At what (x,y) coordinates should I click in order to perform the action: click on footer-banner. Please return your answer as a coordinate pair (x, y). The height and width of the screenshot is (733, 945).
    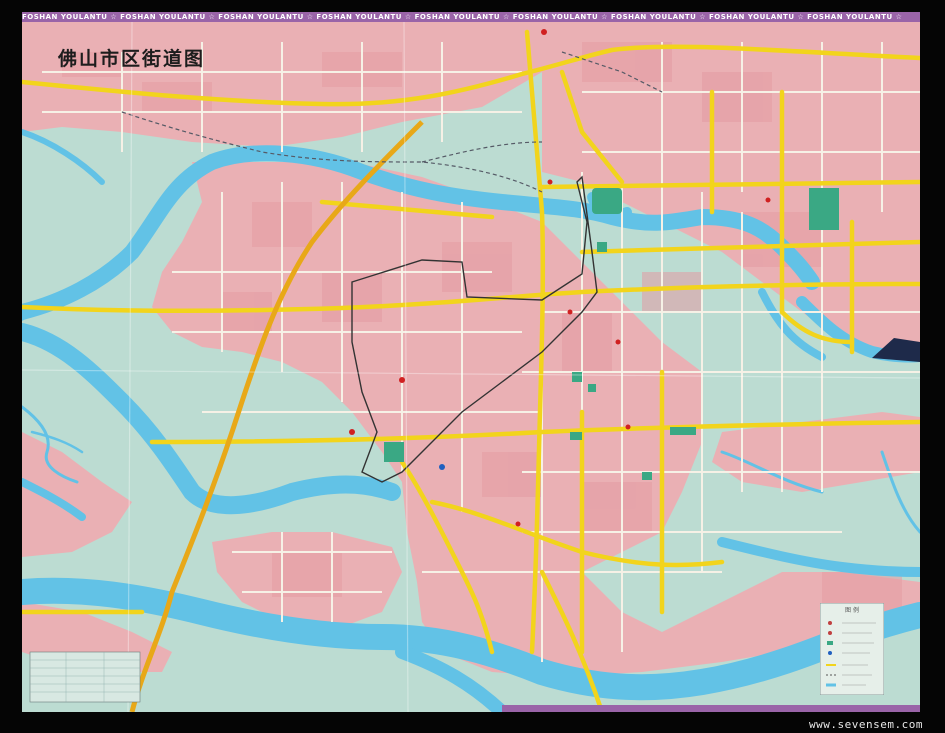
    Looking at the image, I should click on (711, 708).